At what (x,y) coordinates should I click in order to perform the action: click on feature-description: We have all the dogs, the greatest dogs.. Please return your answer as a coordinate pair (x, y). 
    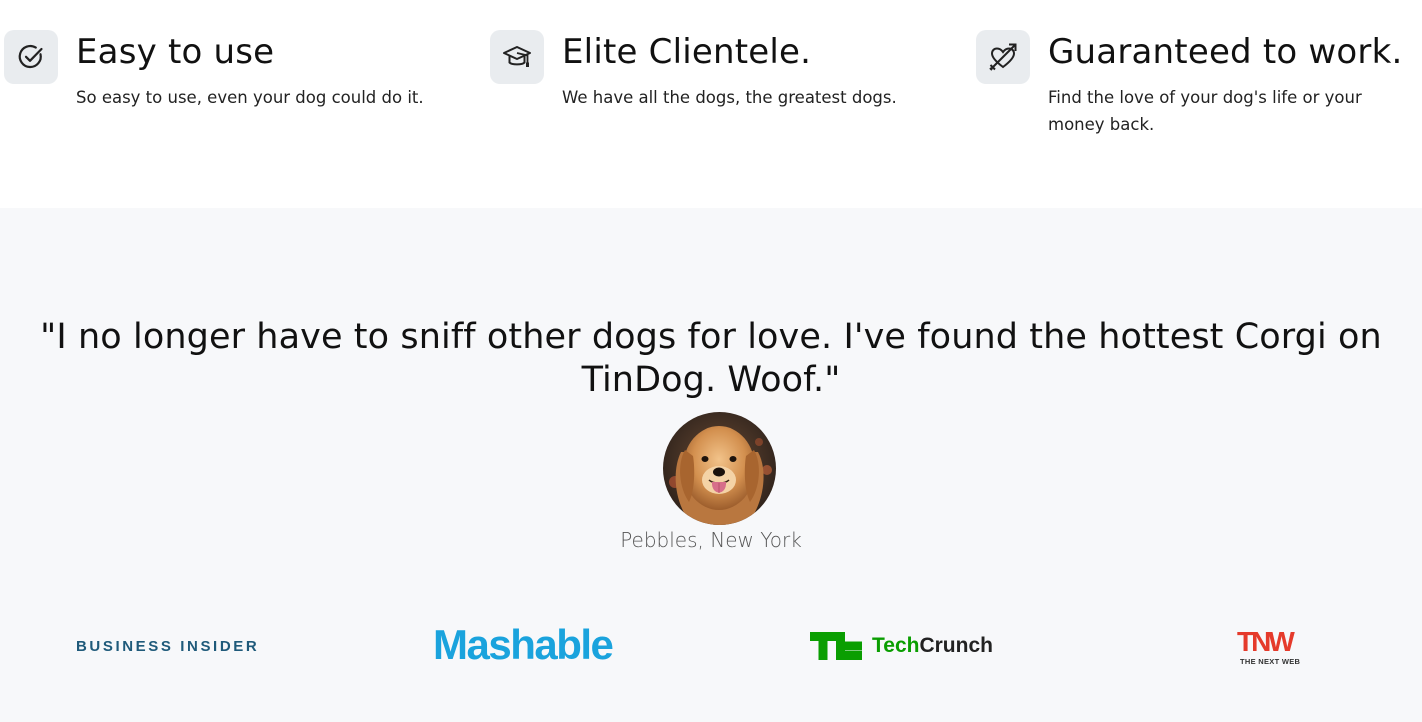
    Looking at the image, I should click on (729, 97).